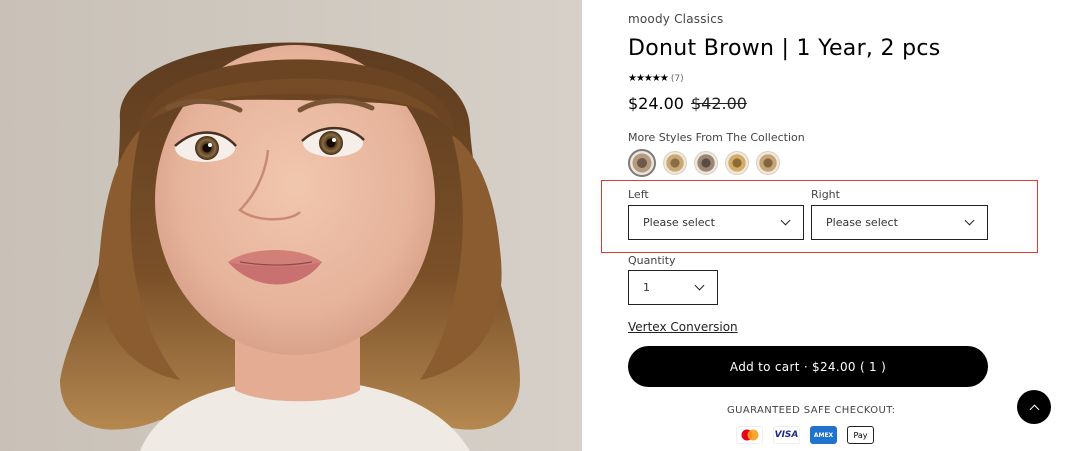 This screenshot has height=451, width=1080. What do you see at coordinates (652, 260) in the screenshot?
I see `quantity-label: Quantity` at bounding box center [652, 260].